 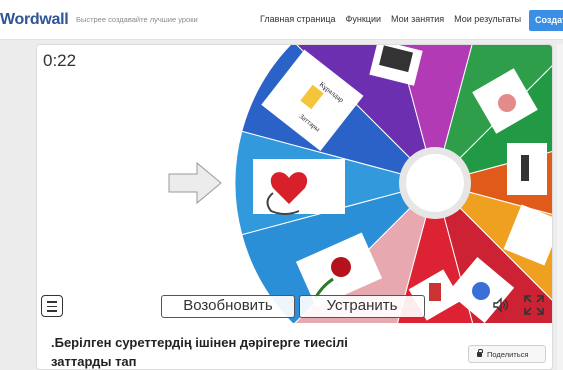 What do you see at coordinates (60, 60) in the screenshot?
I see `timer: 0:22` at bounding box center [60, 60].